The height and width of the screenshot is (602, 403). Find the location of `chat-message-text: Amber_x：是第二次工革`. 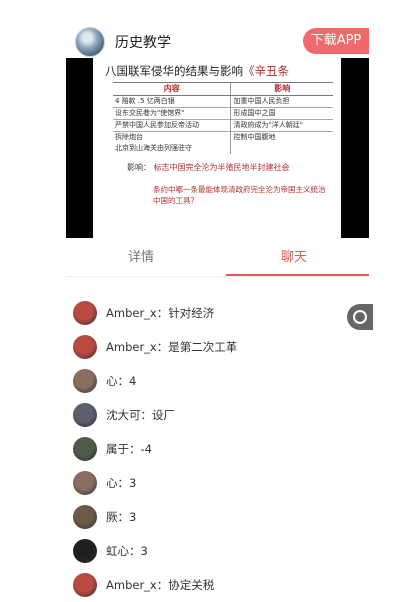

chat-message-text: Amber_x：是第二次工革 is located at coordinates (172, 347).